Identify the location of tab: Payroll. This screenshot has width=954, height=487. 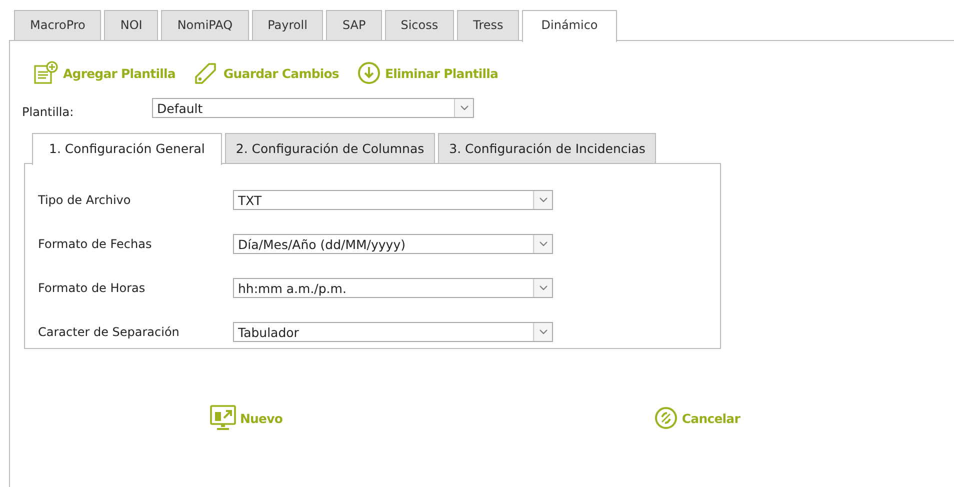
(288, 25).